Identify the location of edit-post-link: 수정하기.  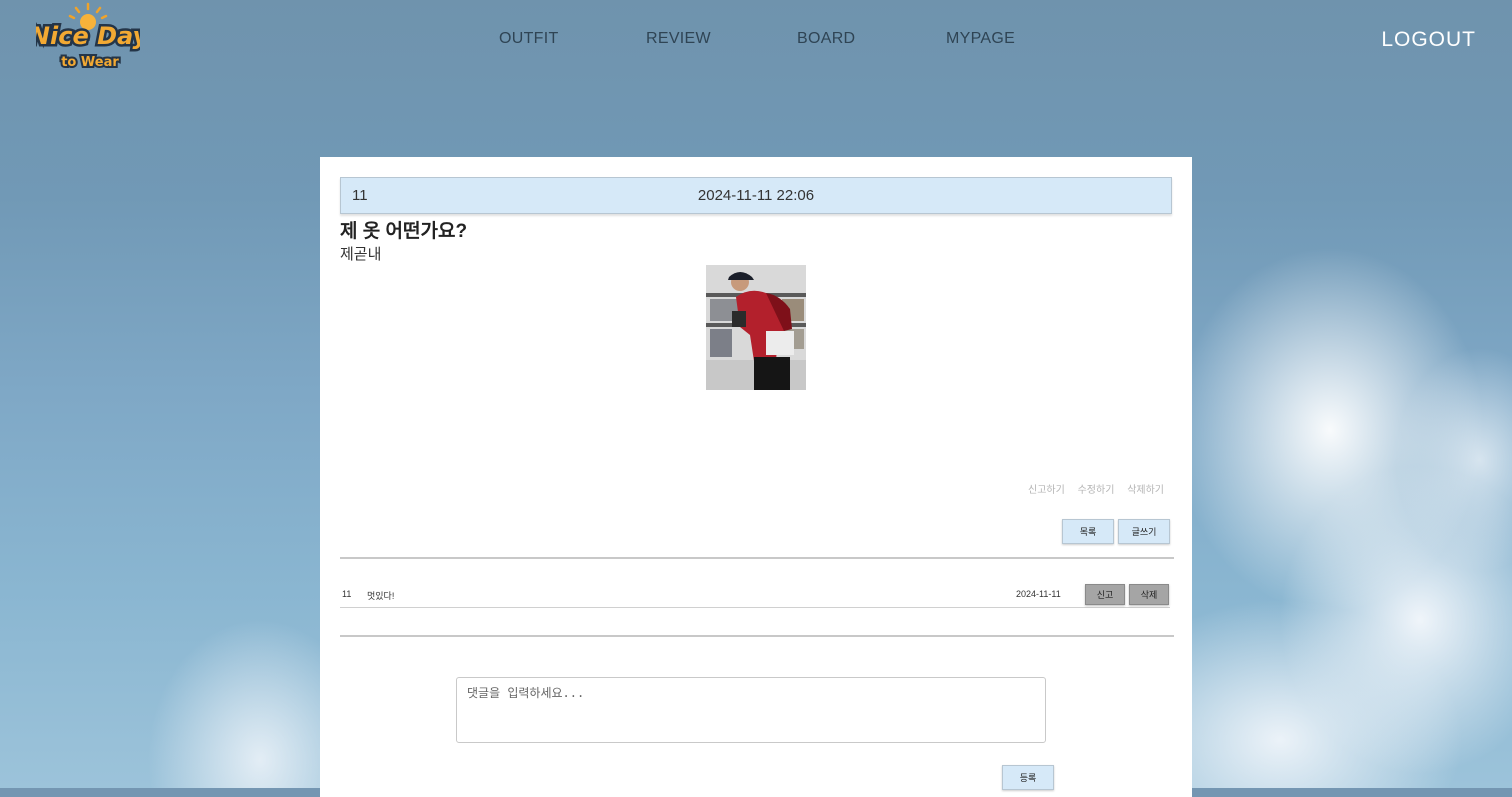
(1096, 490).